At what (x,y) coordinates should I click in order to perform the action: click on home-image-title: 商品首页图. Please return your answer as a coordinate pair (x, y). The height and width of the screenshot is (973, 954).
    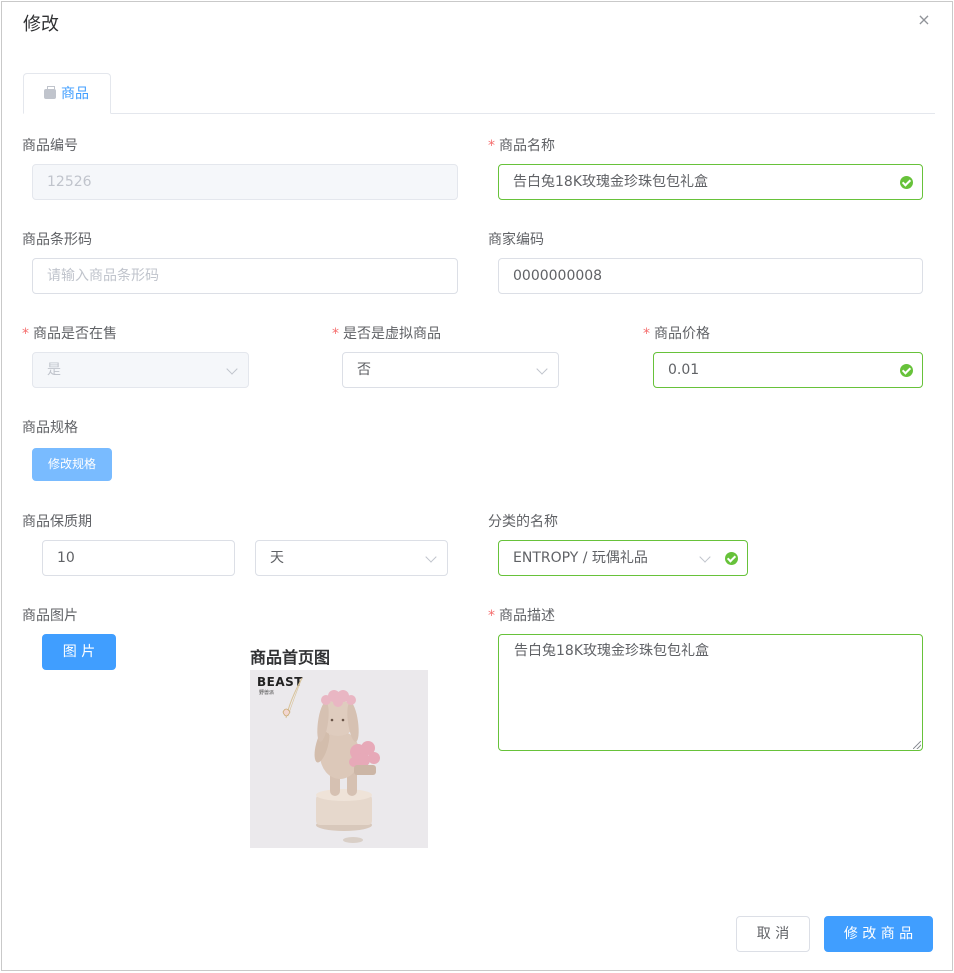
    Looking at the image, I should click on (290, 657).